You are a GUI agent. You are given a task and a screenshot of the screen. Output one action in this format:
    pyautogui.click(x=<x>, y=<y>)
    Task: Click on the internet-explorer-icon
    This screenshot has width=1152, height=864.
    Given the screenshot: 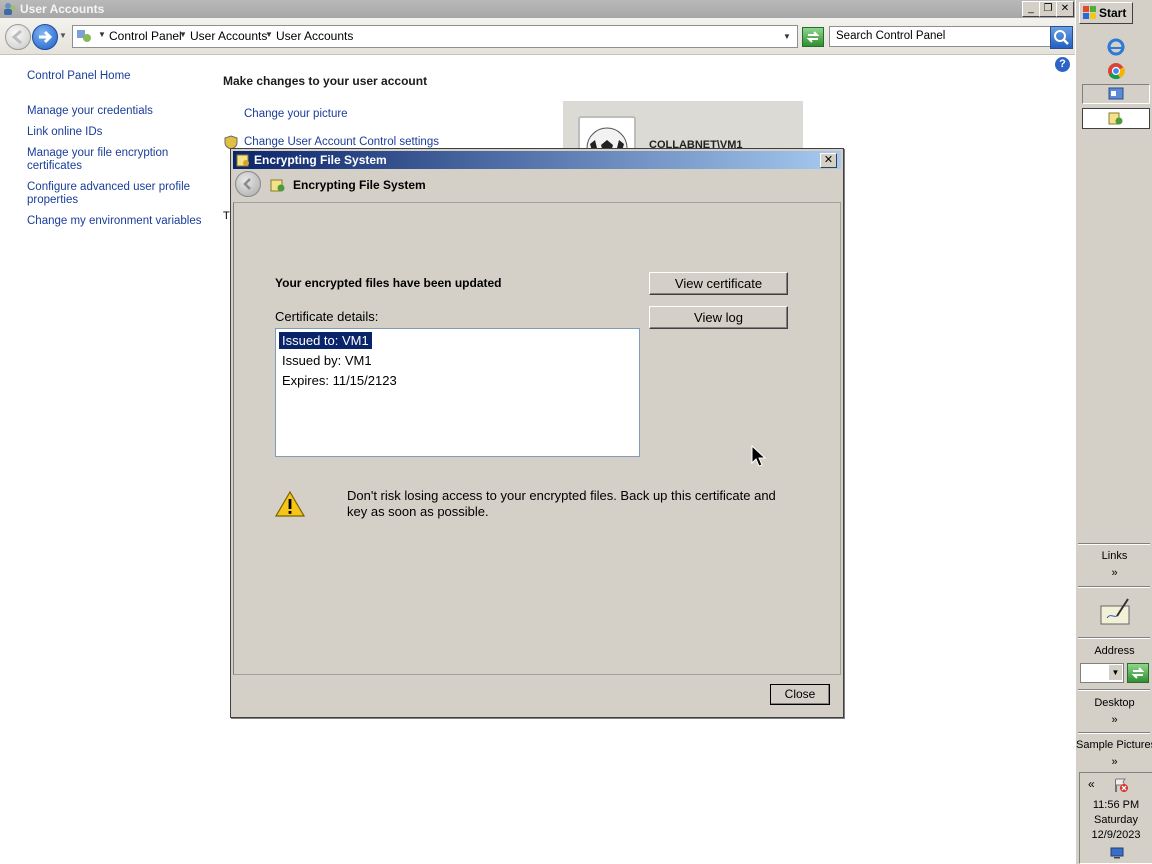 What is the action you would take?
    pyautogui.click(x=1116, y=47)
    